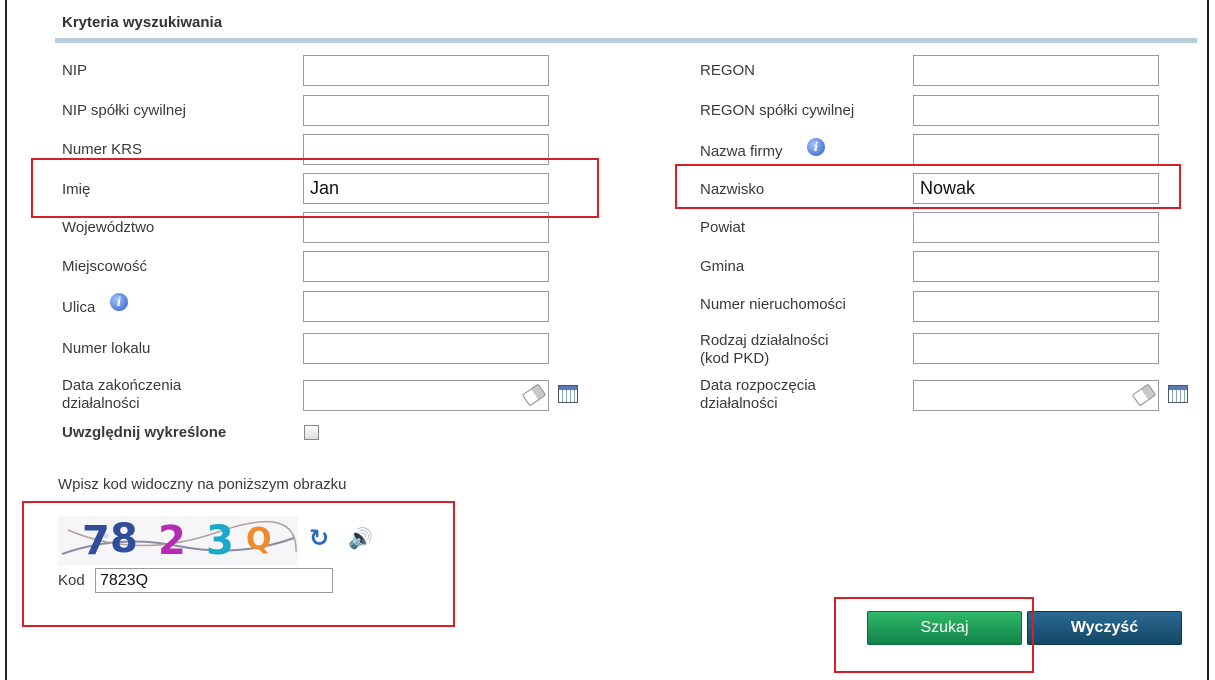  I want to click on nazwa-firmy-info-icon: i, so click(816, 147).